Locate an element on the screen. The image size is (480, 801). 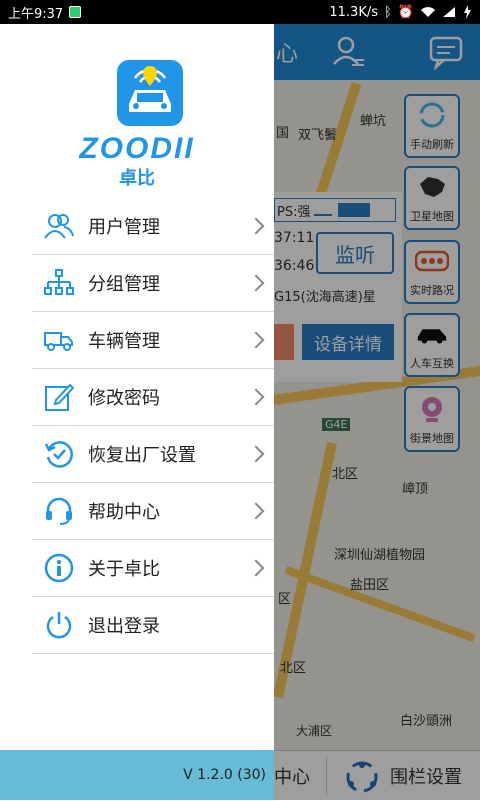
status-time: 上午9:37 is located at coordinates (36, 14).